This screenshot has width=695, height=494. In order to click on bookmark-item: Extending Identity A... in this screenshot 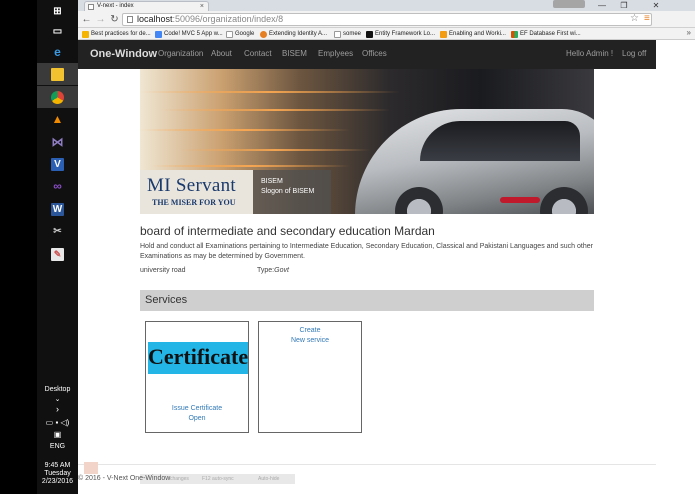, I will do `click(293, 34)`.